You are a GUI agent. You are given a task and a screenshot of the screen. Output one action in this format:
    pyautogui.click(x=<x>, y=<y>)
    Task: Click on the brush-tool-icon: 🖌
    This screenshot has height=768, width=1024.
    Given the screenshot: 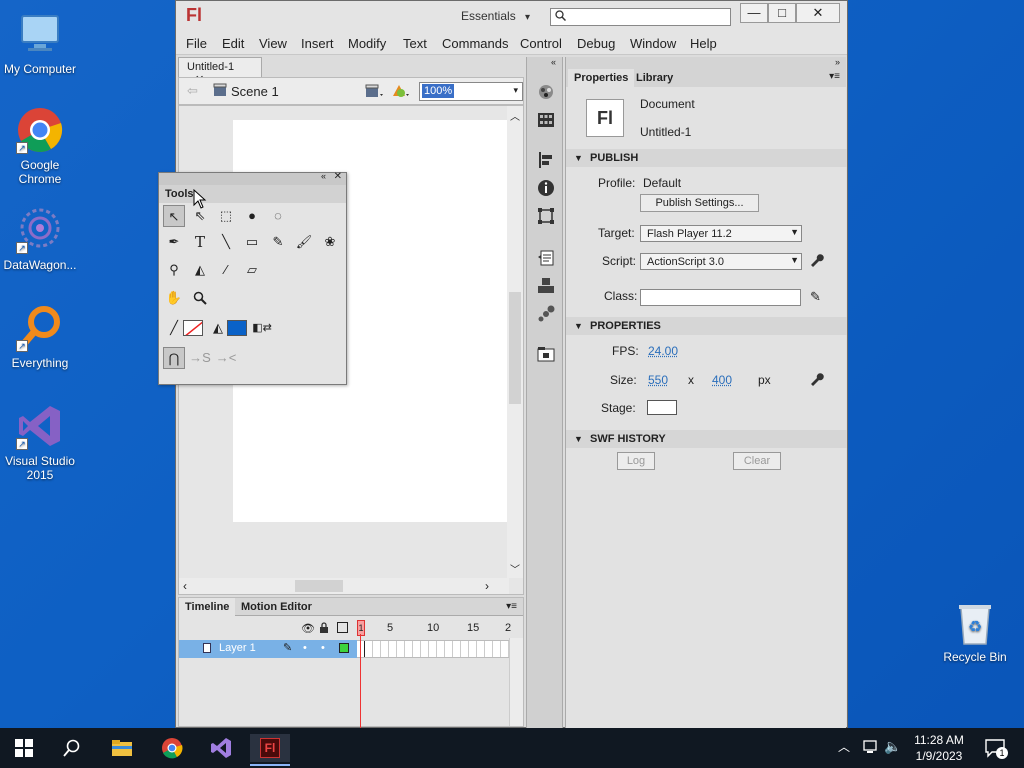 What is the action you would take?
    pyautogui.click(x=304, y=242)
    